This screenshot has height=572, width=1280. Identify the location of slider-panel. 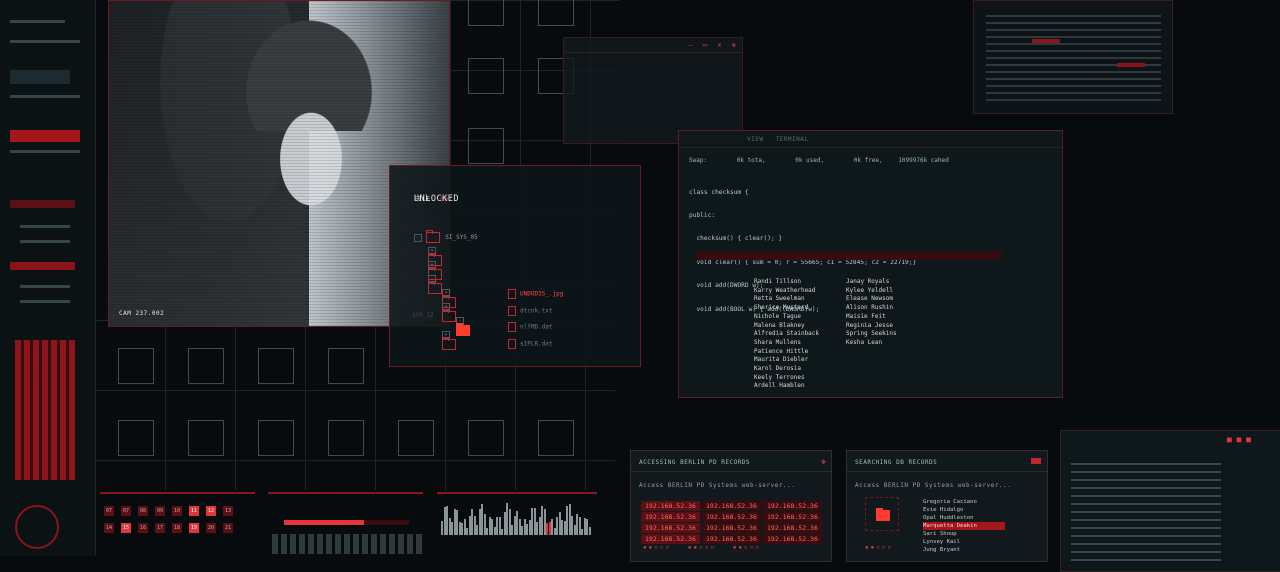
(345, 525).